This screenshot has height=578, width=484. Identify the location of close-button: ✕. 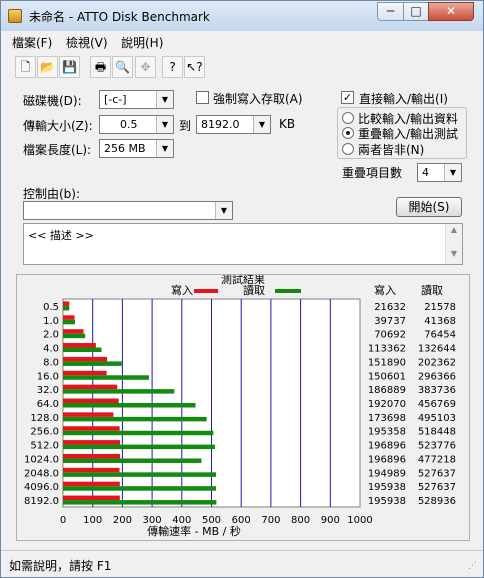
(451, 11).